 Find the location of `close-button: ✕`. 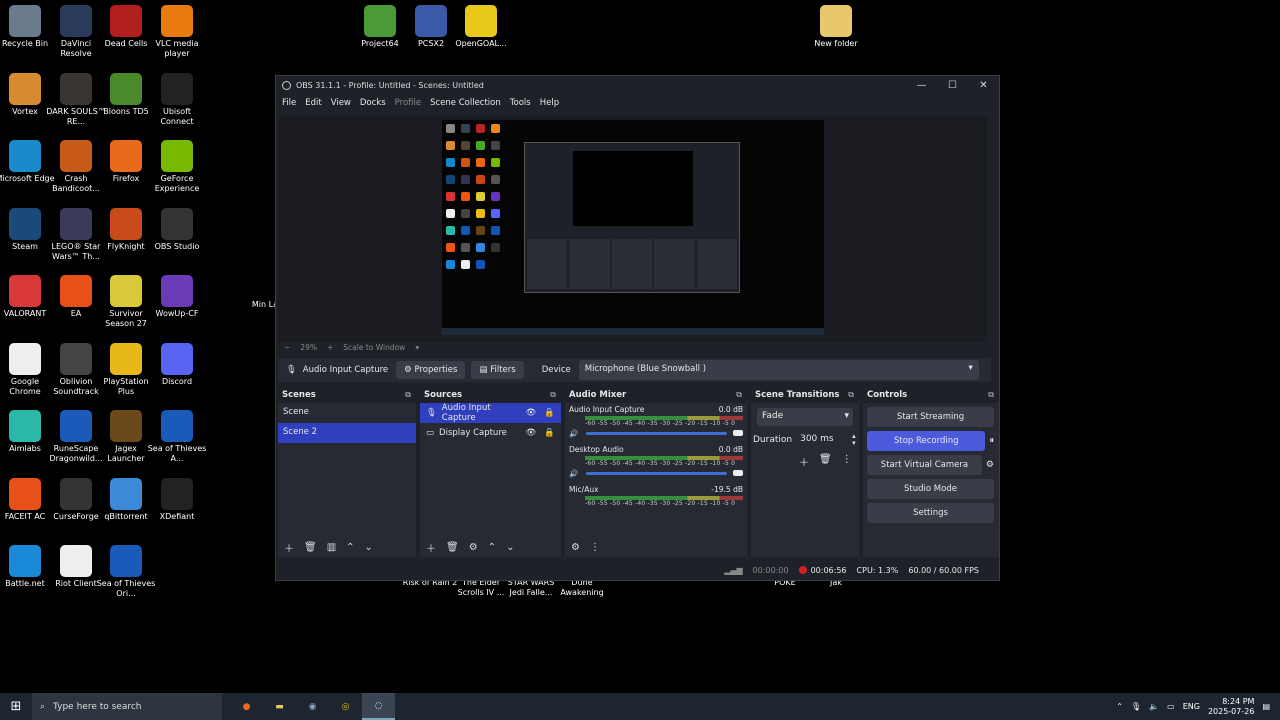

close-button: ✕ is located at coordinates (983, 85).